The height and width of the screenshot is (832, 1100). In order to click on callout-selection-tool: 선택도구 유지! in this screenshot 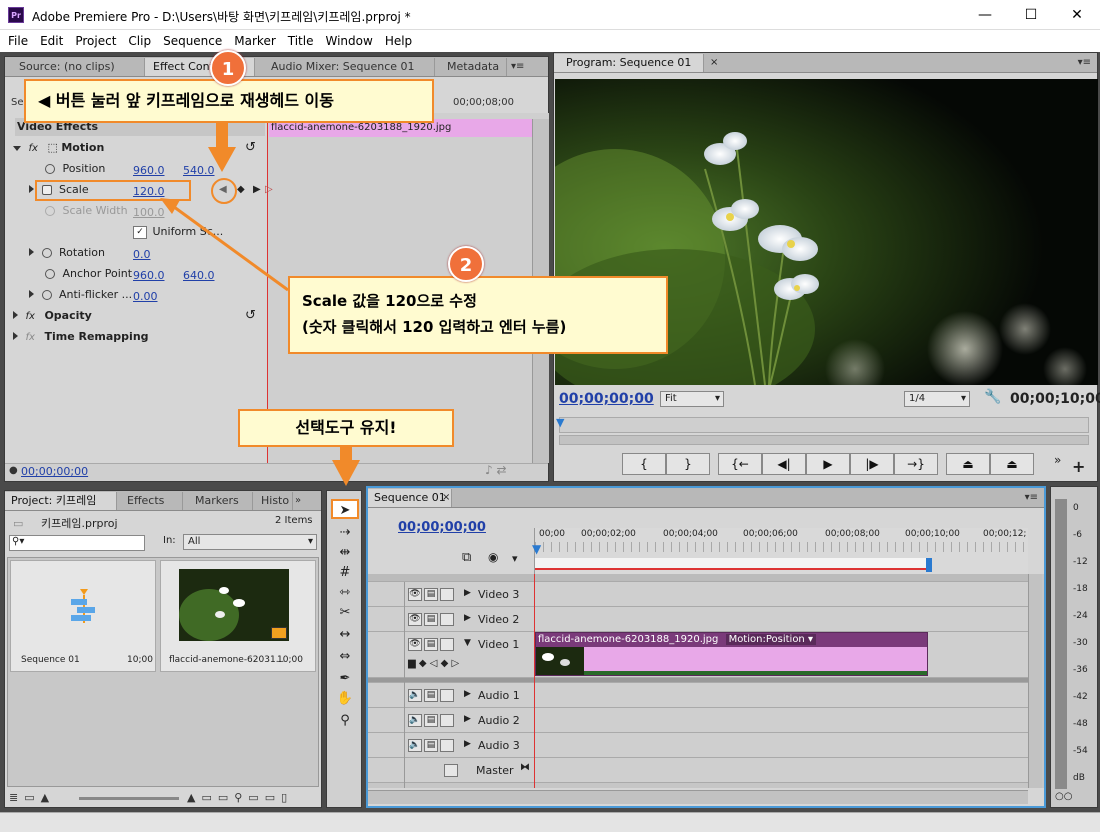, I will do `click(346, 428)`.